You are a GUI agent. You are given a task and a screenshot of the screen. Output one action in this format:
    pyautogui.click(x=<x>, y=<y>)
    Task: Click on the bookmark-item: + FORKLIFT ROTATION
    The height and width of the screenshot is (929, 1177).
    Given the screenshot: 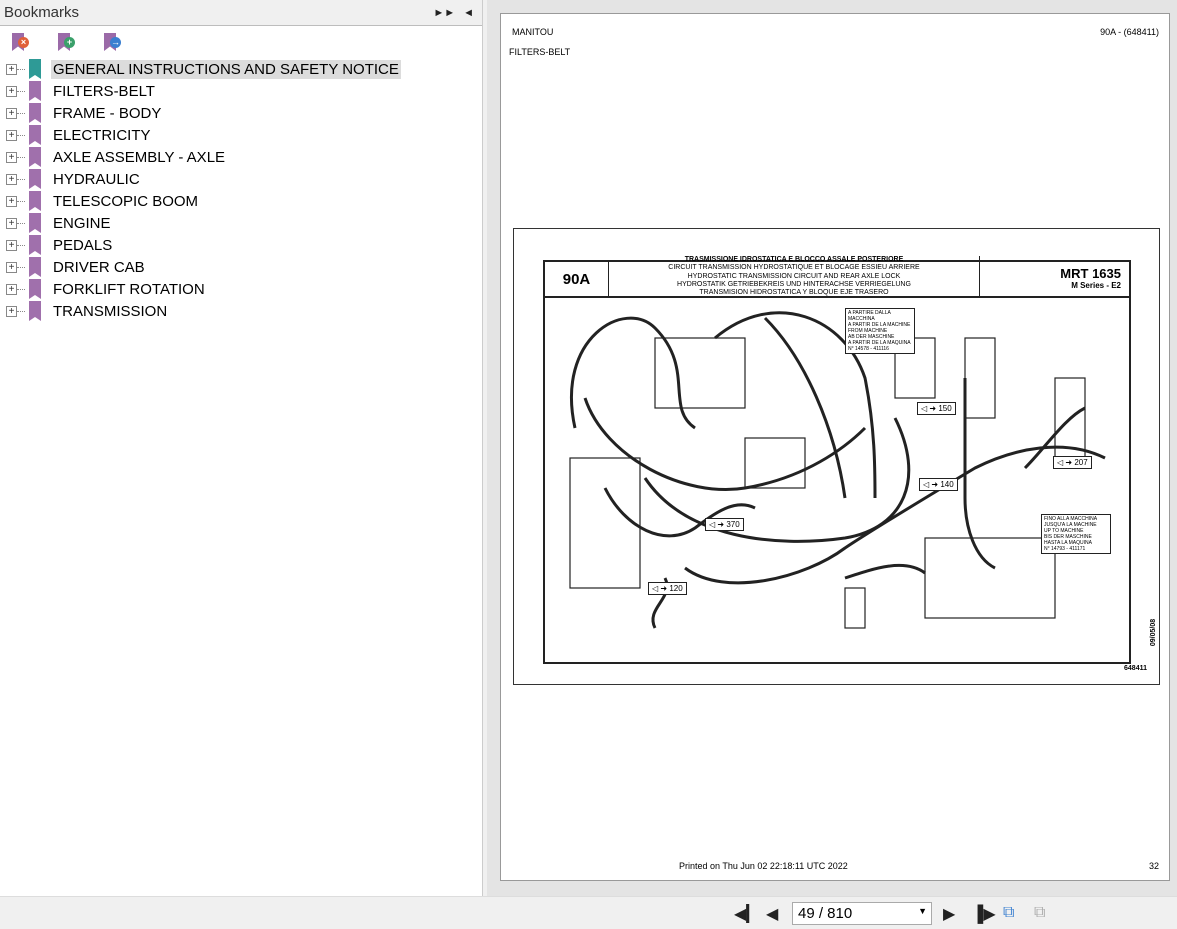 What is the action you would take?
    pyautogui.click(x=244, y=289)
    